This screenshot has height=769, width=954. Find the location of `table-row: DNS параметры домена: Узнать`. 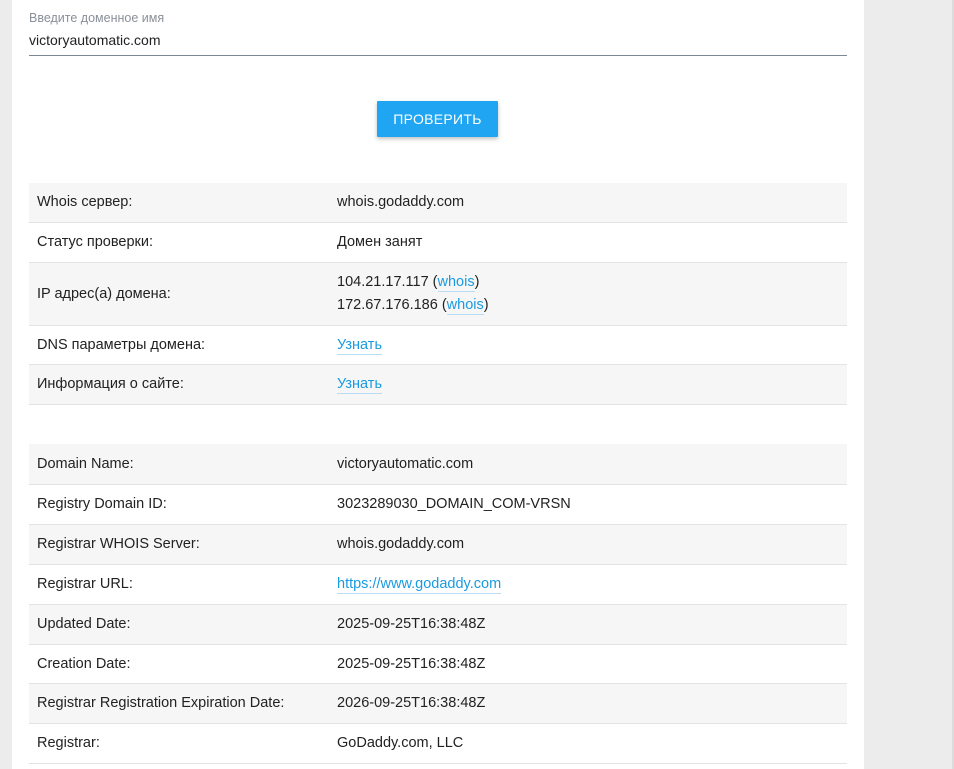

table-row: DNS параметры домена: Узнать is located at coordinates (438, 345).